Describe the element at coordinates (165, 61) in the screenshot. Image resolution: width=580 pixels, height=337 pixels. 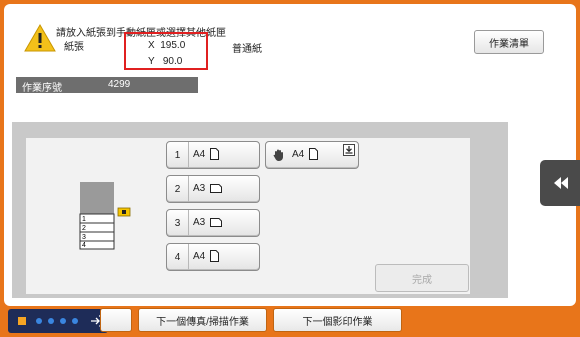
I see `paper-y-size: Y 90.0` at that location.